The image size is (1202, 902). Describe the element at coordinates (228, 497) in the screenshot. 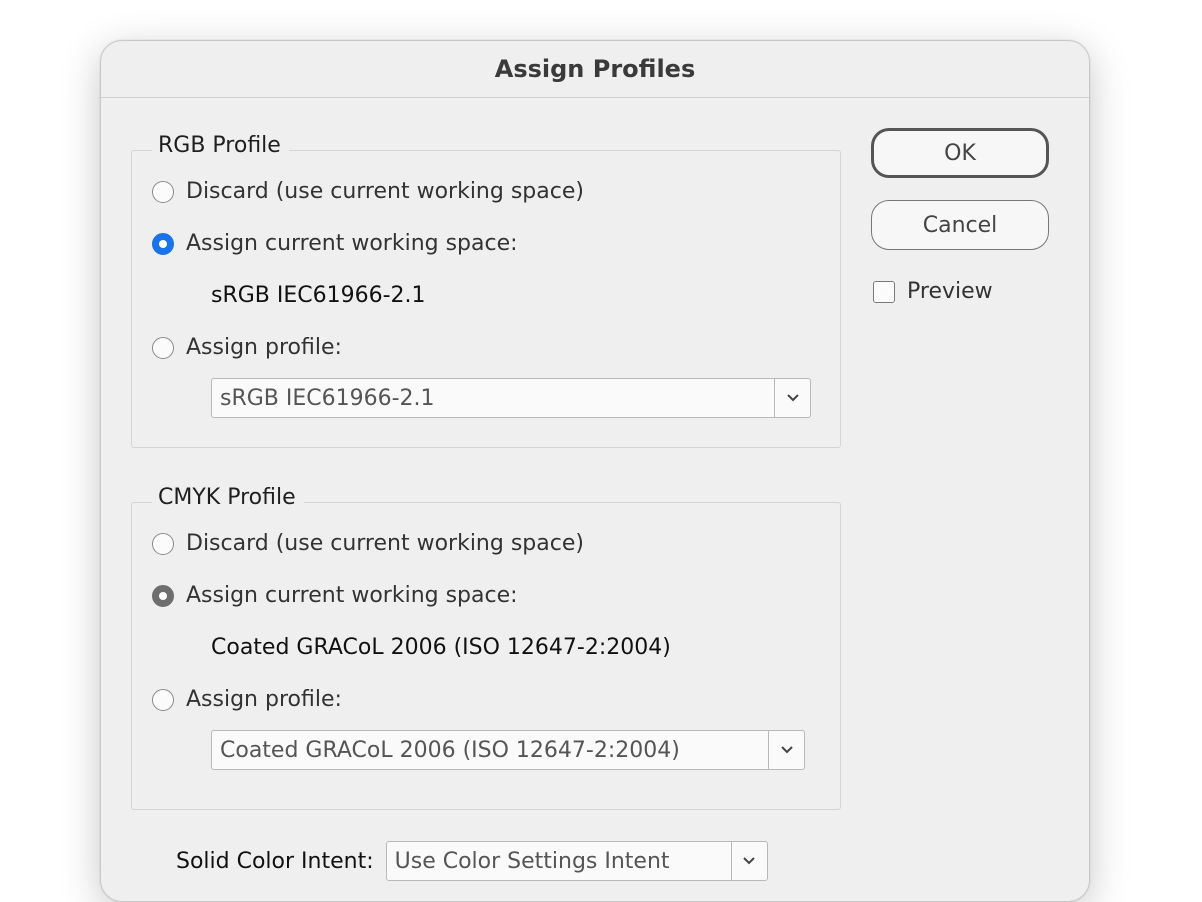

I see `cmyk-profile-group-label: CMYK Profile` at that location.